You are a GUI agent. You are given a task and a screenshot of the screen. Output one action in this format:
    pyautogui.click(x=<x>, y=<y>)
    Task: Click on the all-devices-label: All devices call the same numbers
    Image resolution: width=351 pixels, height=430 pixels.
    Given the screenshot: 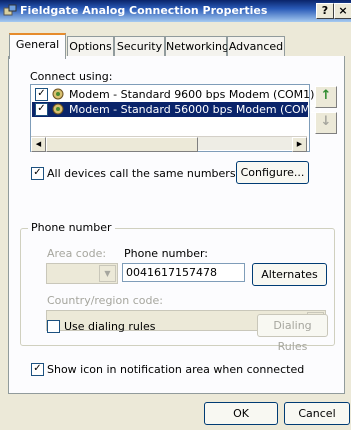 What is the action you would take?
    pyautogui.click(x=141, y=173)
    